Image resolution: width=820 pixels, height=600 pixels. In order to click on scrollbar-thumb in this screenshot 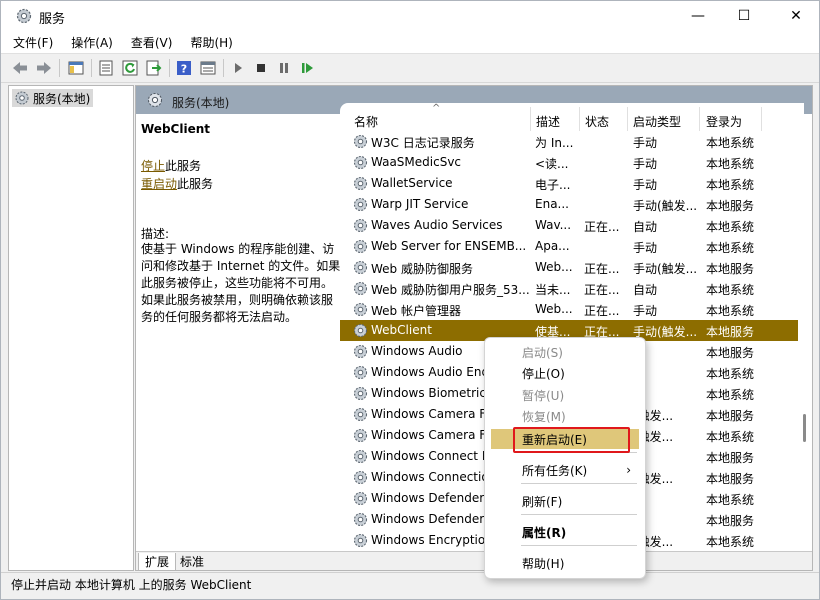, I will do `click(804, 428)`.